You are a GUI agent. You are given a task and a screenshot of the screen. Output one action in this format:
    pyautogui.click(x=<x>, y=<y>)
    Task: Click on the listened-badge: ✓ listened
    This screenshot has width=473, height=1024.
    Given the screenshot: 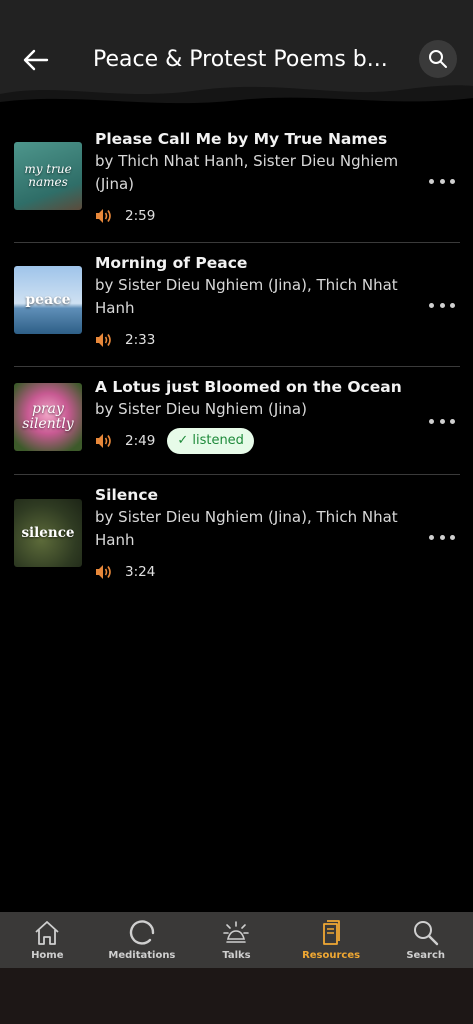 What is the action you would take?
    pyautogui.click(x=210, y=441)
    